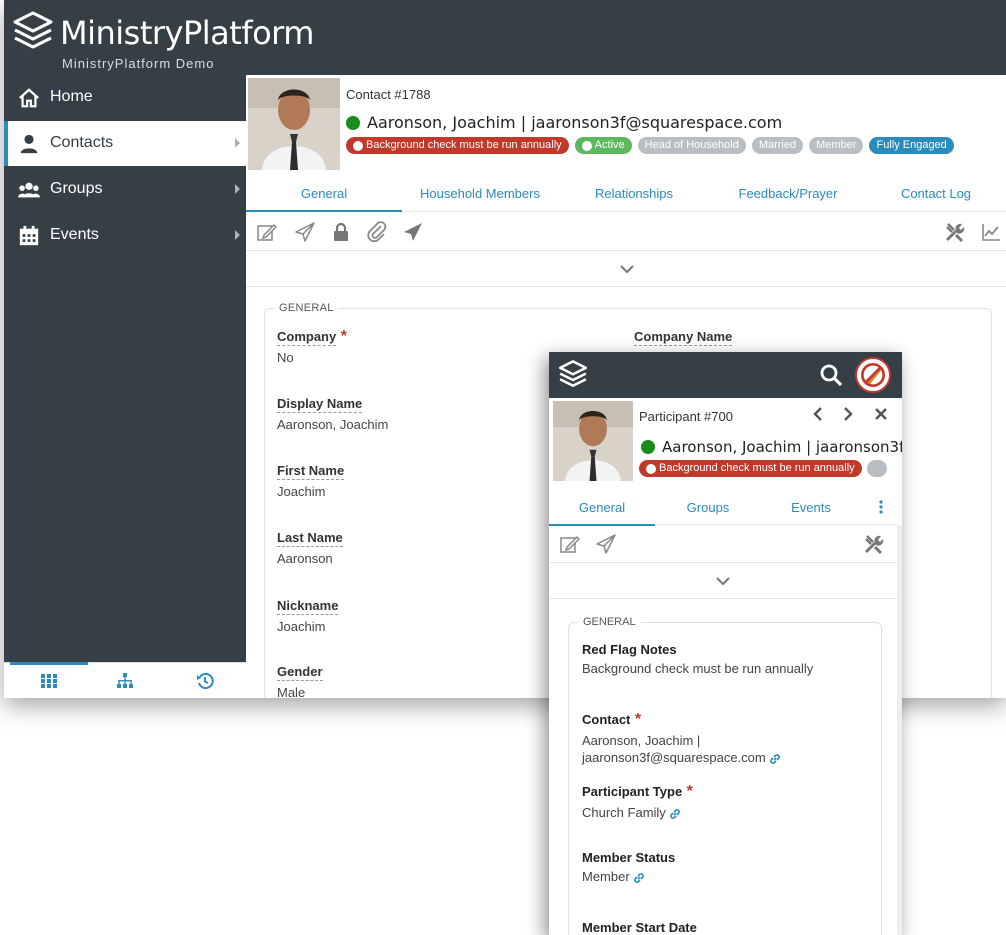 The image size is (1006, 935). I want to click on member-badge: Member, so click(836, 145).